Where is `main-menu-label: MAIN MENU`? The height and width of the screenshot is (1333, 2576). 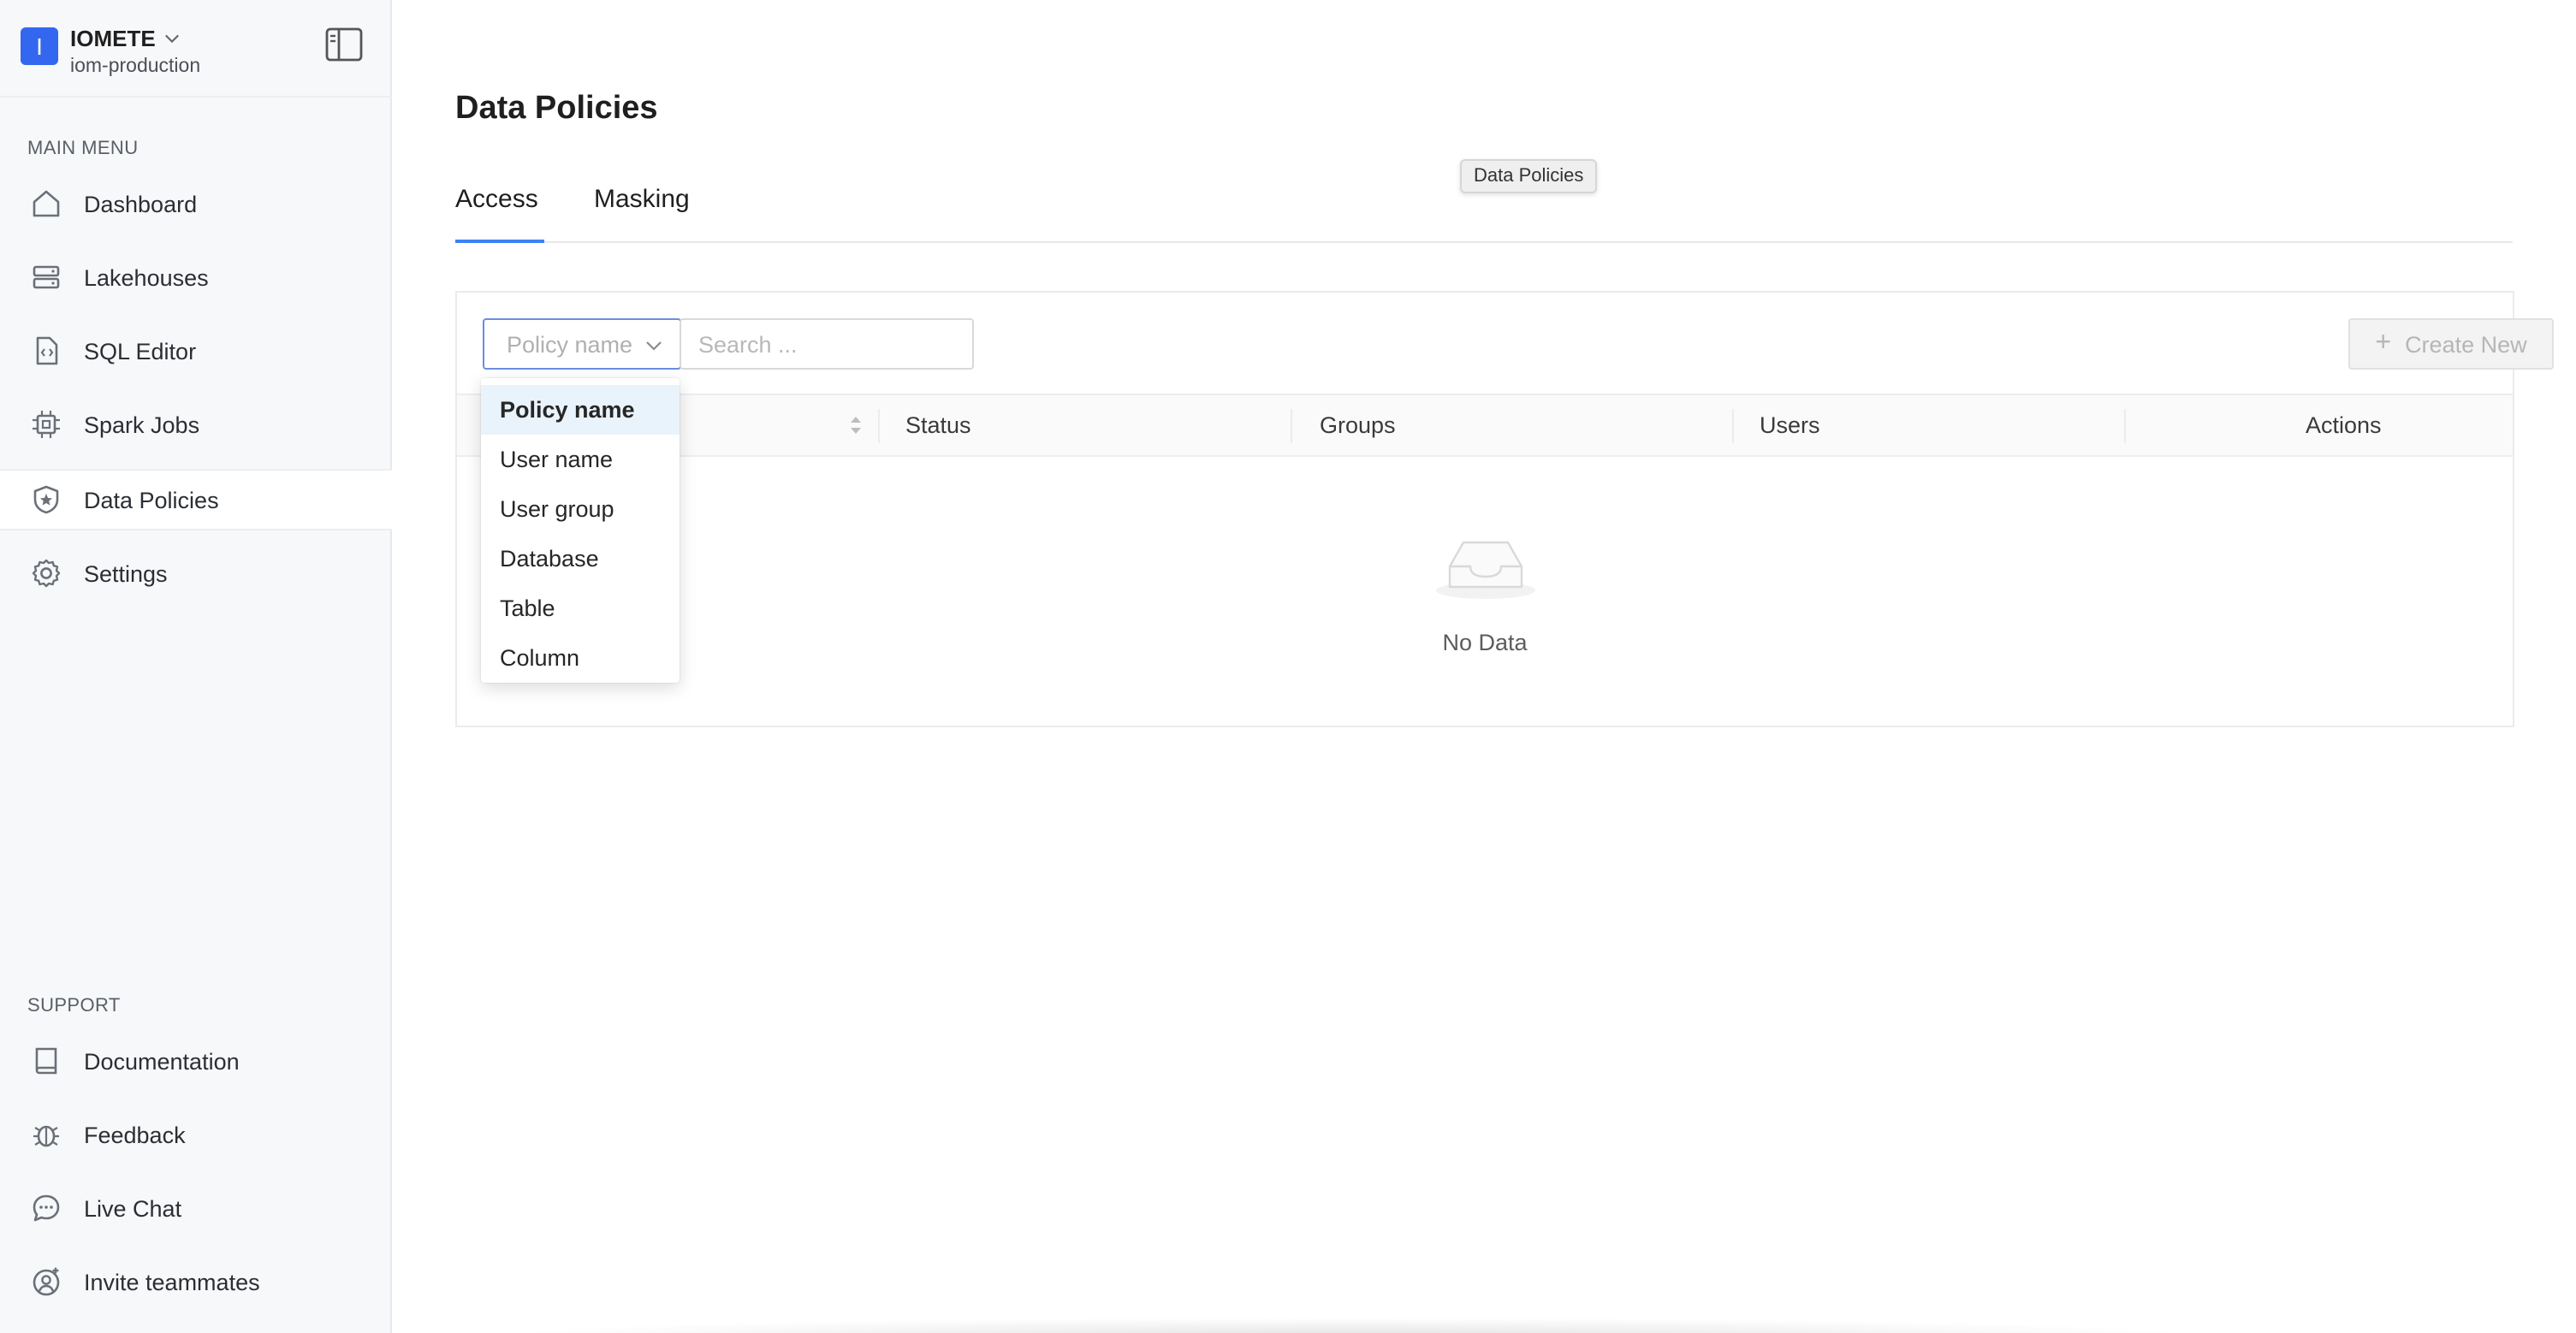 main-menu-label: MAIN MENU is located at coordinates (83, 149).